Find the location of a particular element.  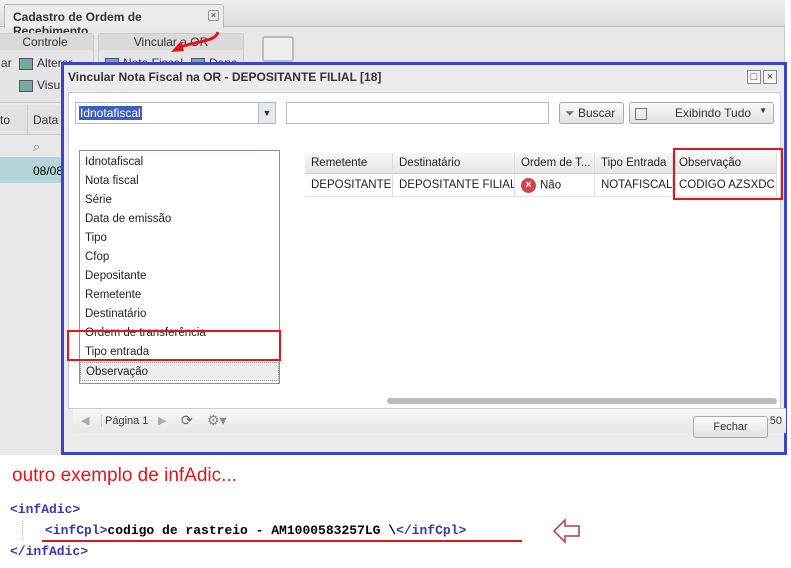

exibindo-tudo-button: Exibindo Tudo ▼ is located at coordinates (701, 113).